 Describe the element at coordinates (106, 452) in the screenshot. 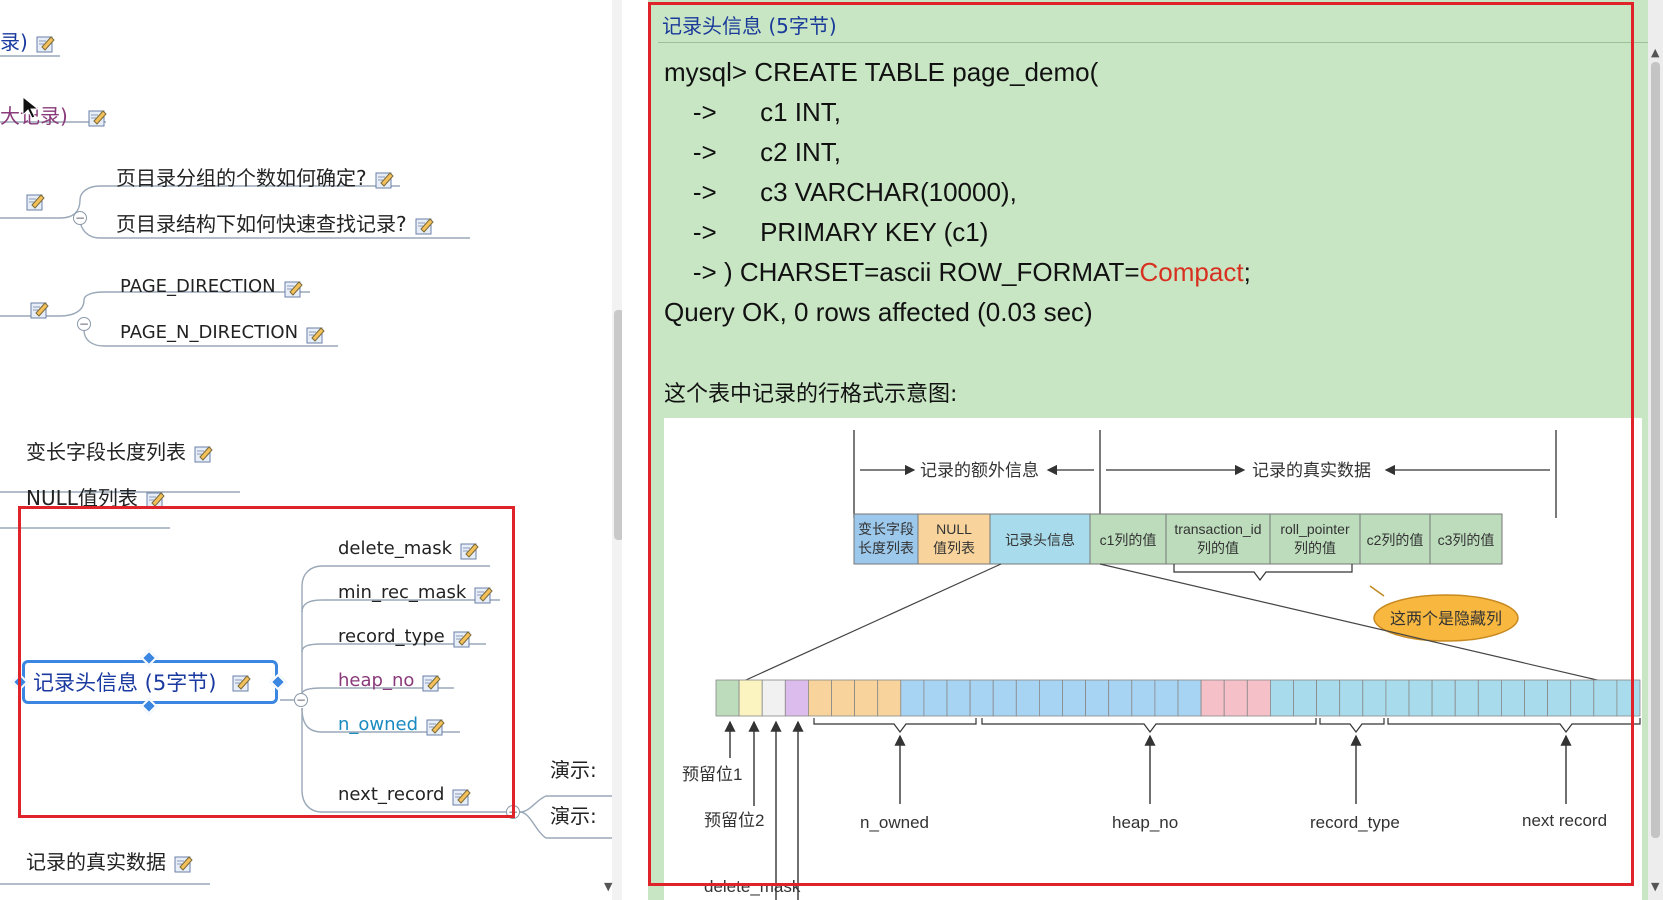

I see `map-node-label: 变长字段长度列表` at that location.